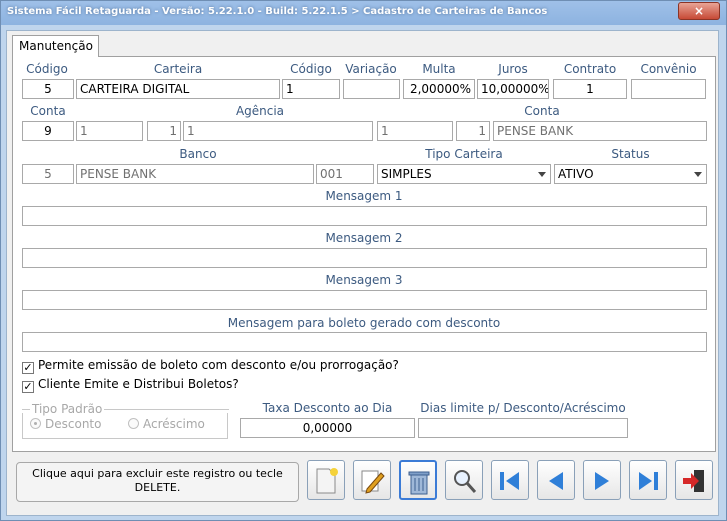 The height and width of the screenshot is (521, 727). What do you see at coordinates (523, 408) in the screenshot?
I see `label-dias-limite: Dias limite p/ Desconto/Acréscimo` at bounding box center [523, 408].